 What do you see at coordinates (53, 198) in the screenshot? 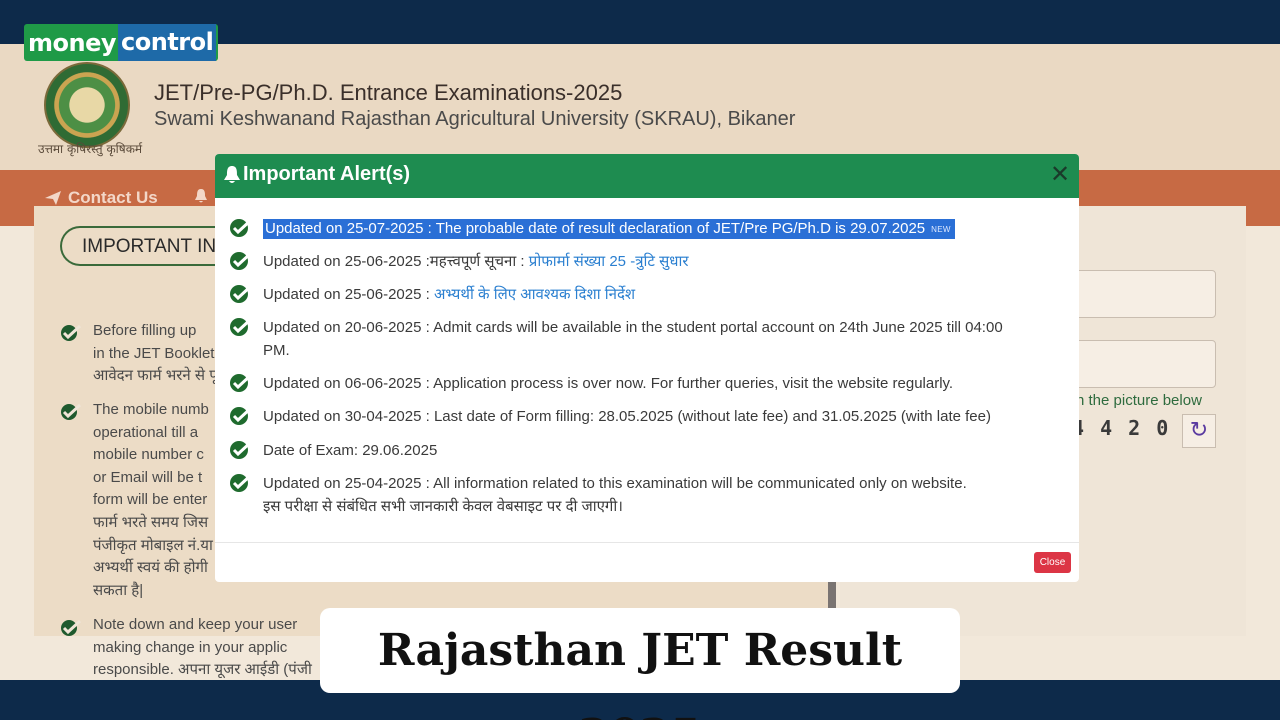
I see `paper-plane-icon` at bounding box center [53, 198].